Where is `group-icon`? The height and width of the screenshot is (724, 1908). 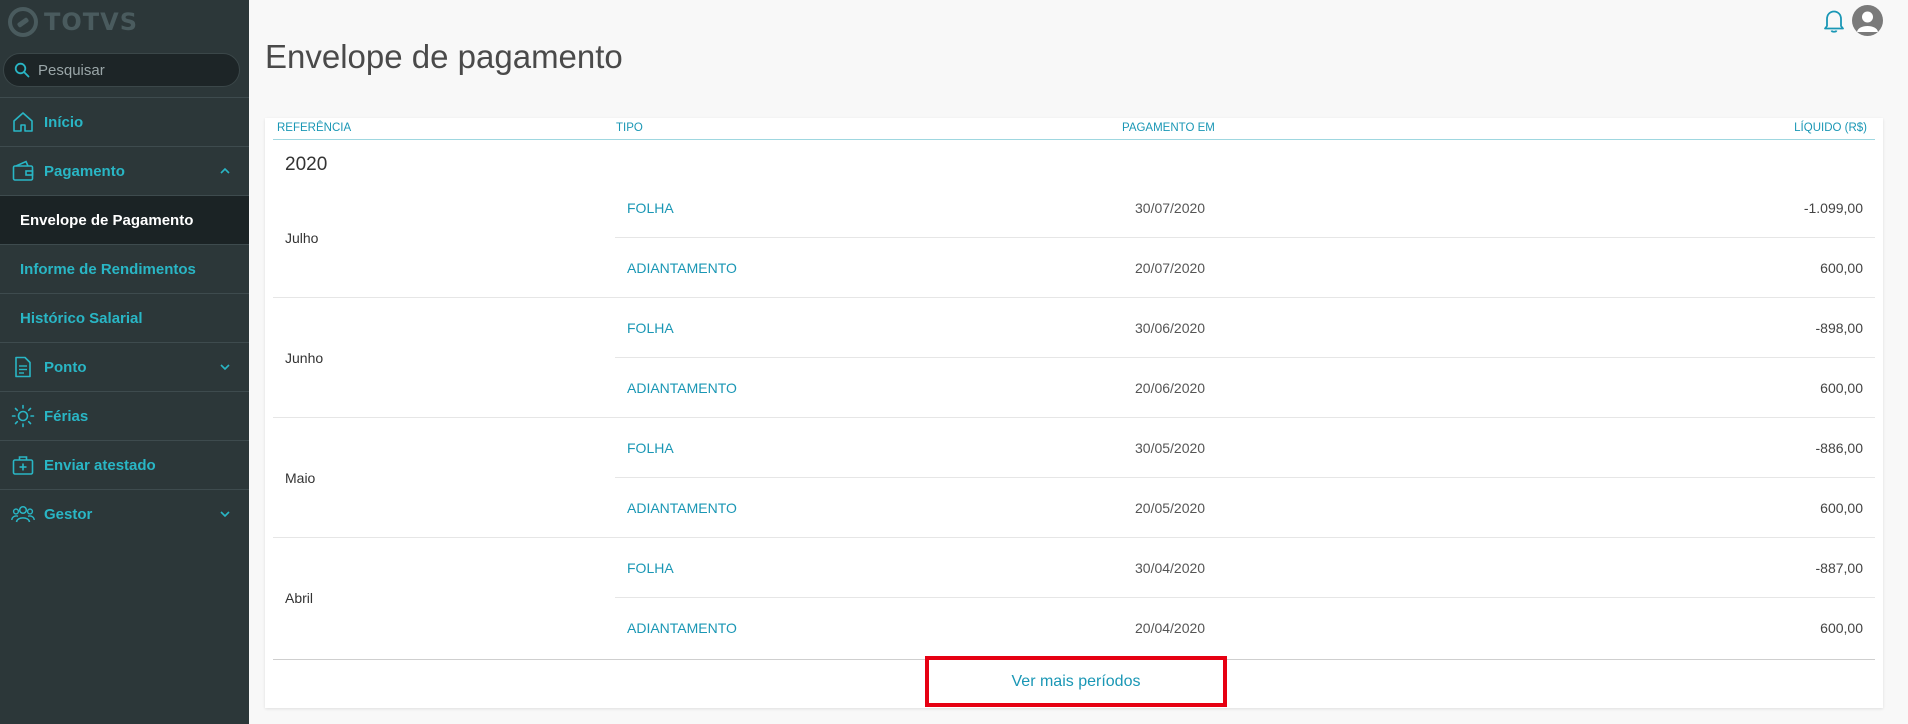 group-icon is located at coordinates (23, 514).